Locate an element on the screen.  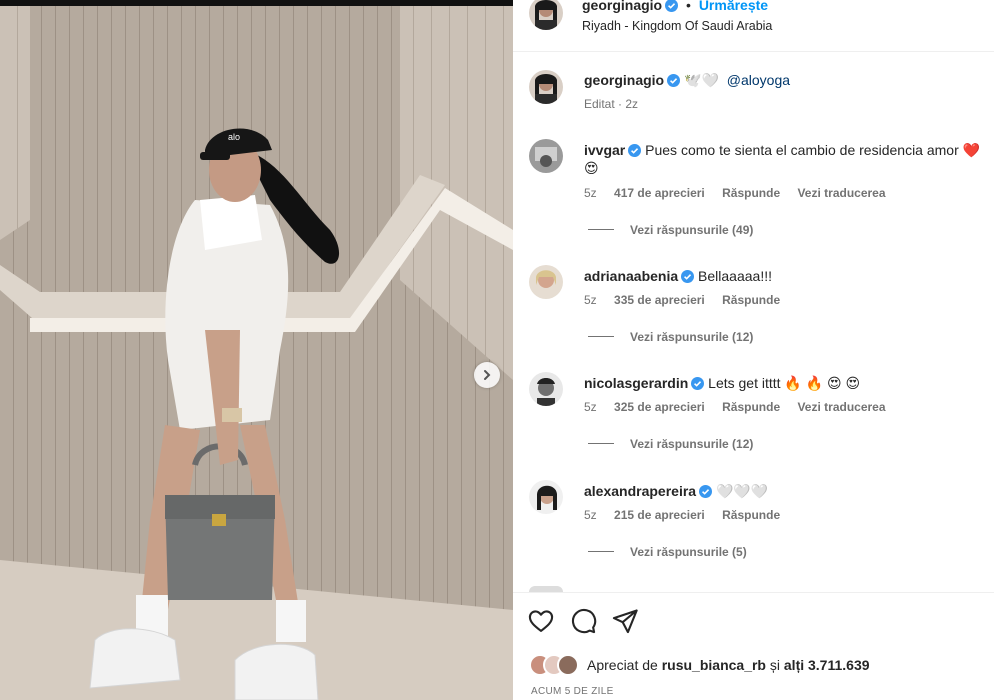
heart-icon is located at coordinates (541, 621).